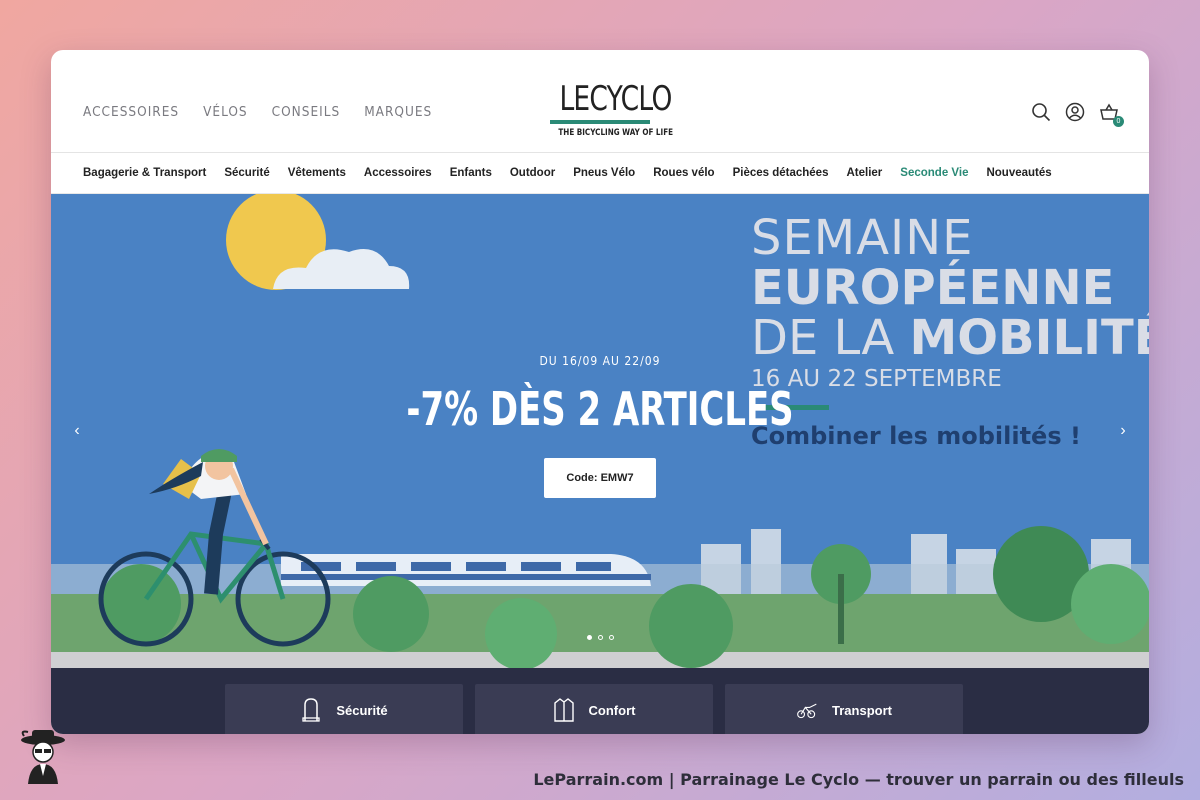 This screenshot has height=800, width=1200. What do you see at coordinates (144, 173) in the screenshot?
I see `cat-bagagerie-transport: Bagagerie & Transport` at bounding box center [144, 173].